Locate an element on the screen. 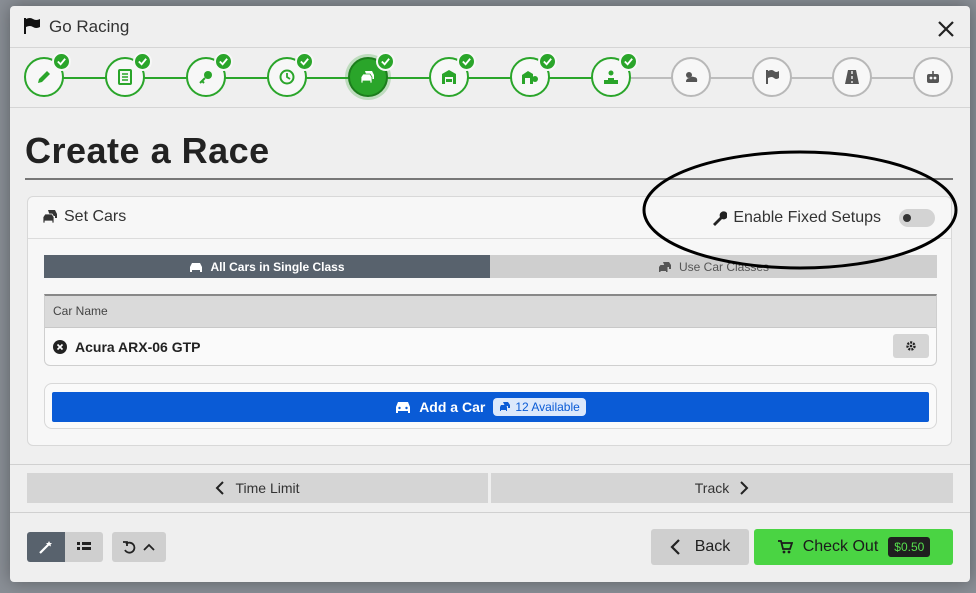  class-mode-selector: All Cars in Single Class Use Car Classes is located at coordinates (490, 266).